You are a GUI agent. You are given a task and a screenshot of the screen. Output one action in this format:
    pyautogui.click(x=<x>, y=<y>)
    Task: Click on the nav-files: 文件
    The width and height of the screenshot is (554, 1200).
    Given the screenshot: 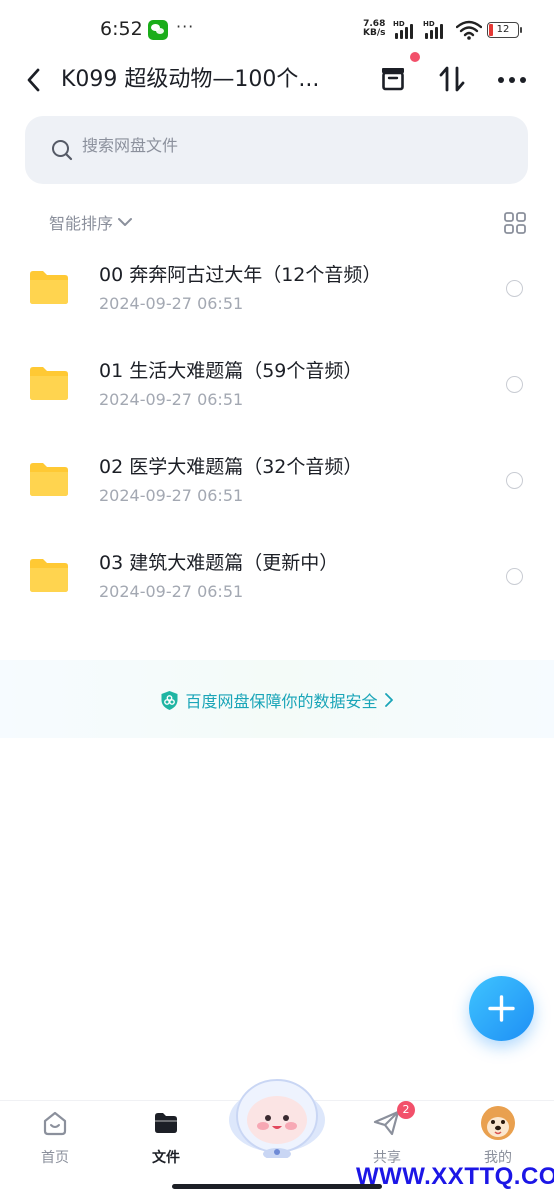 What is the action you would take?
    pyautogui.click(x=166, y=1141)
    